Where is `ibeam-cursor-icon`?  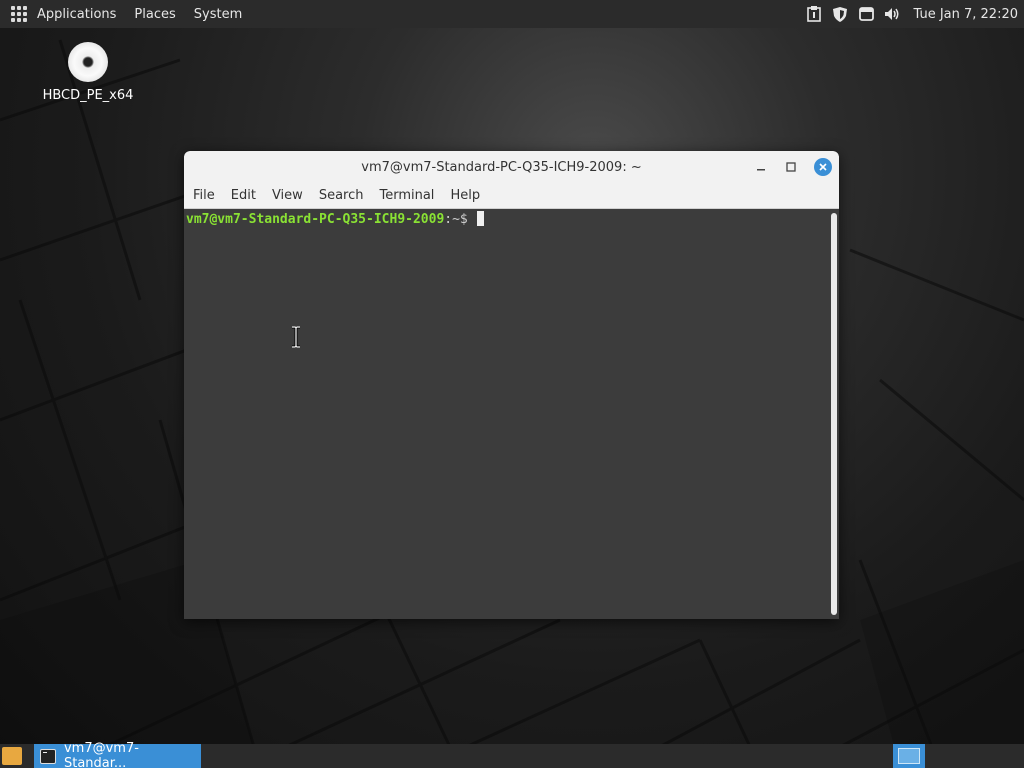
ibeam-cursor-icon is located at coordinates (296, 337).